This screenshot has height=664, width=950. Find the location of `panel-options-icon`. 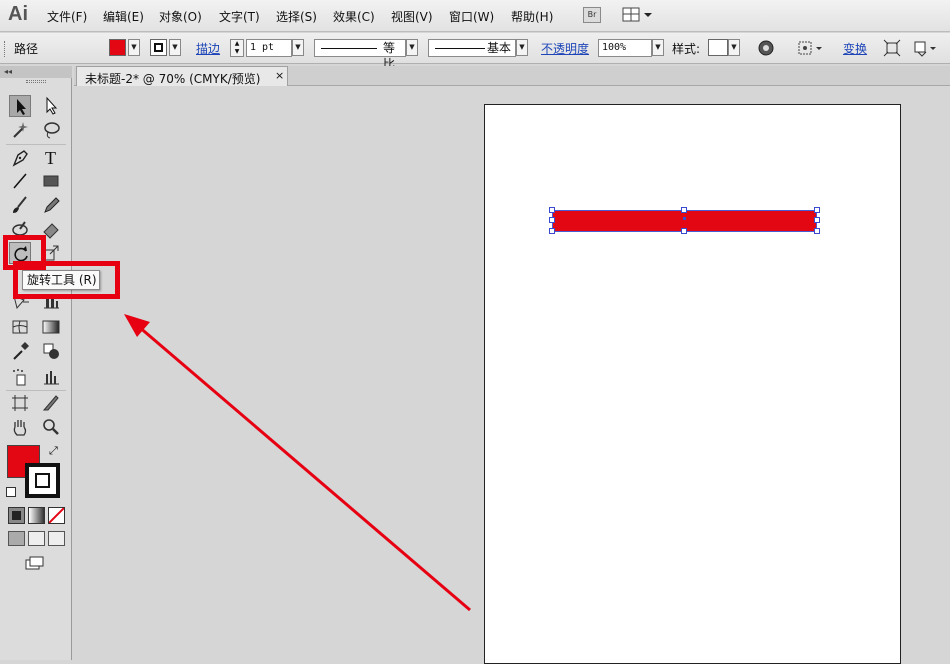

panel-options-icon is located at coordinates (925, 49).